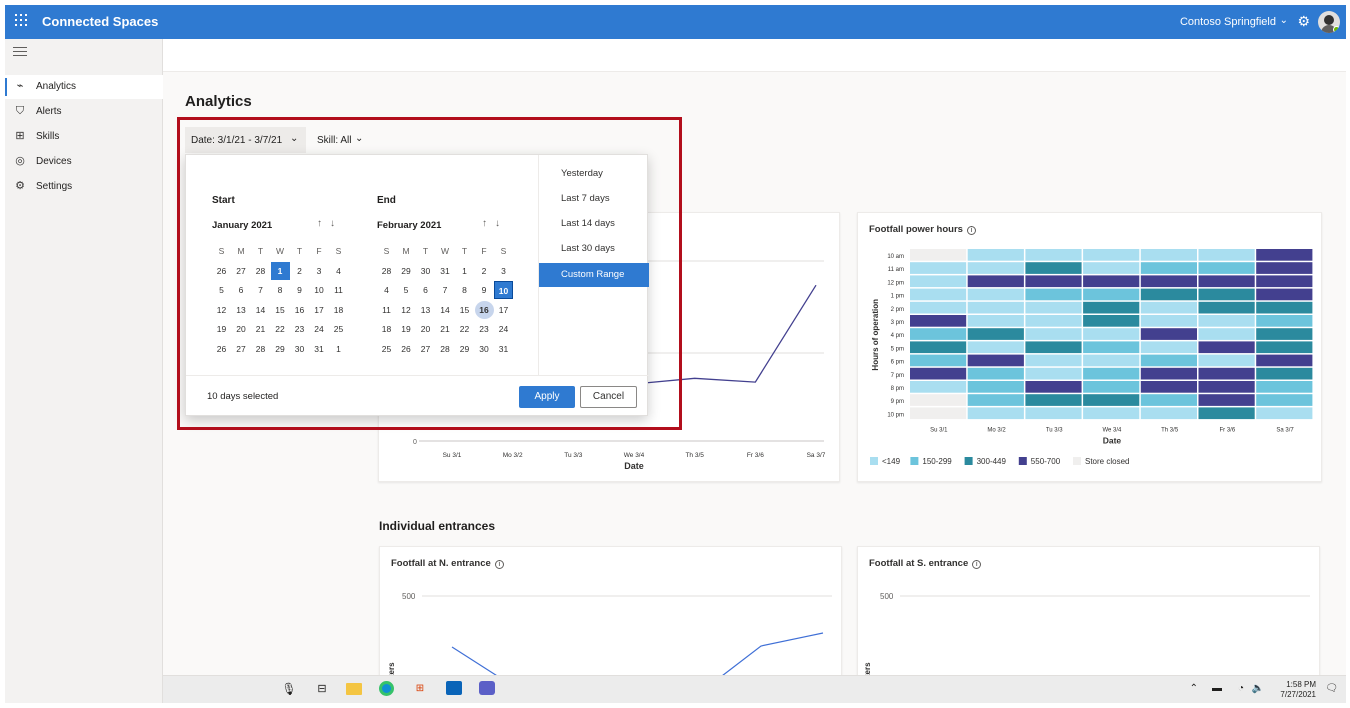  I want to click on skill-filter-button: Skill: All ⌄, so click(350, 140).